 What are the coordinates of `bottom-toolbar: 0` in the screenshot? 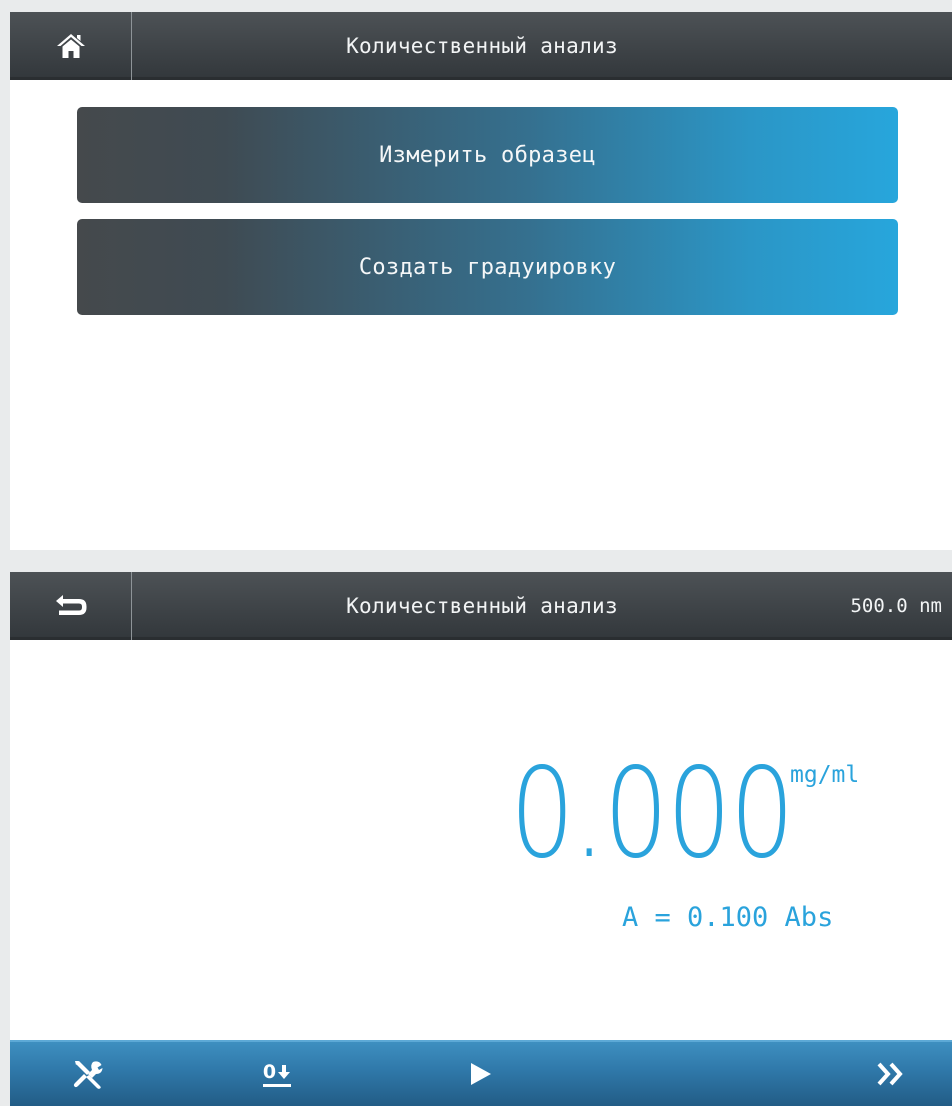 It's located at (481, 1073).